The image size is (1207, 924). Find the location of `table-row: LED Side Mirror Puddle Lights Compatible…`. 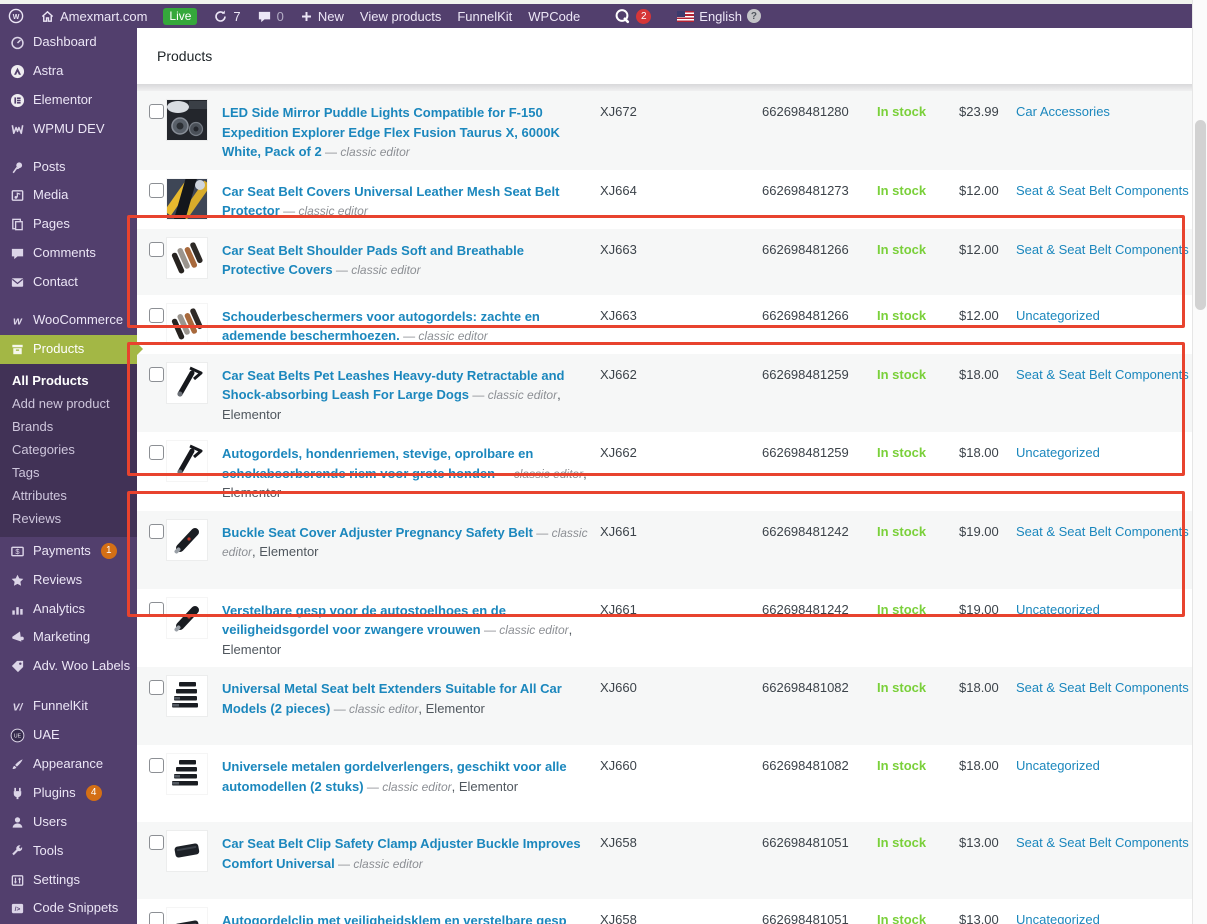

table-row: LED Side Mirror Puddle Lights Compatible… is located at coordinates (664, 130).